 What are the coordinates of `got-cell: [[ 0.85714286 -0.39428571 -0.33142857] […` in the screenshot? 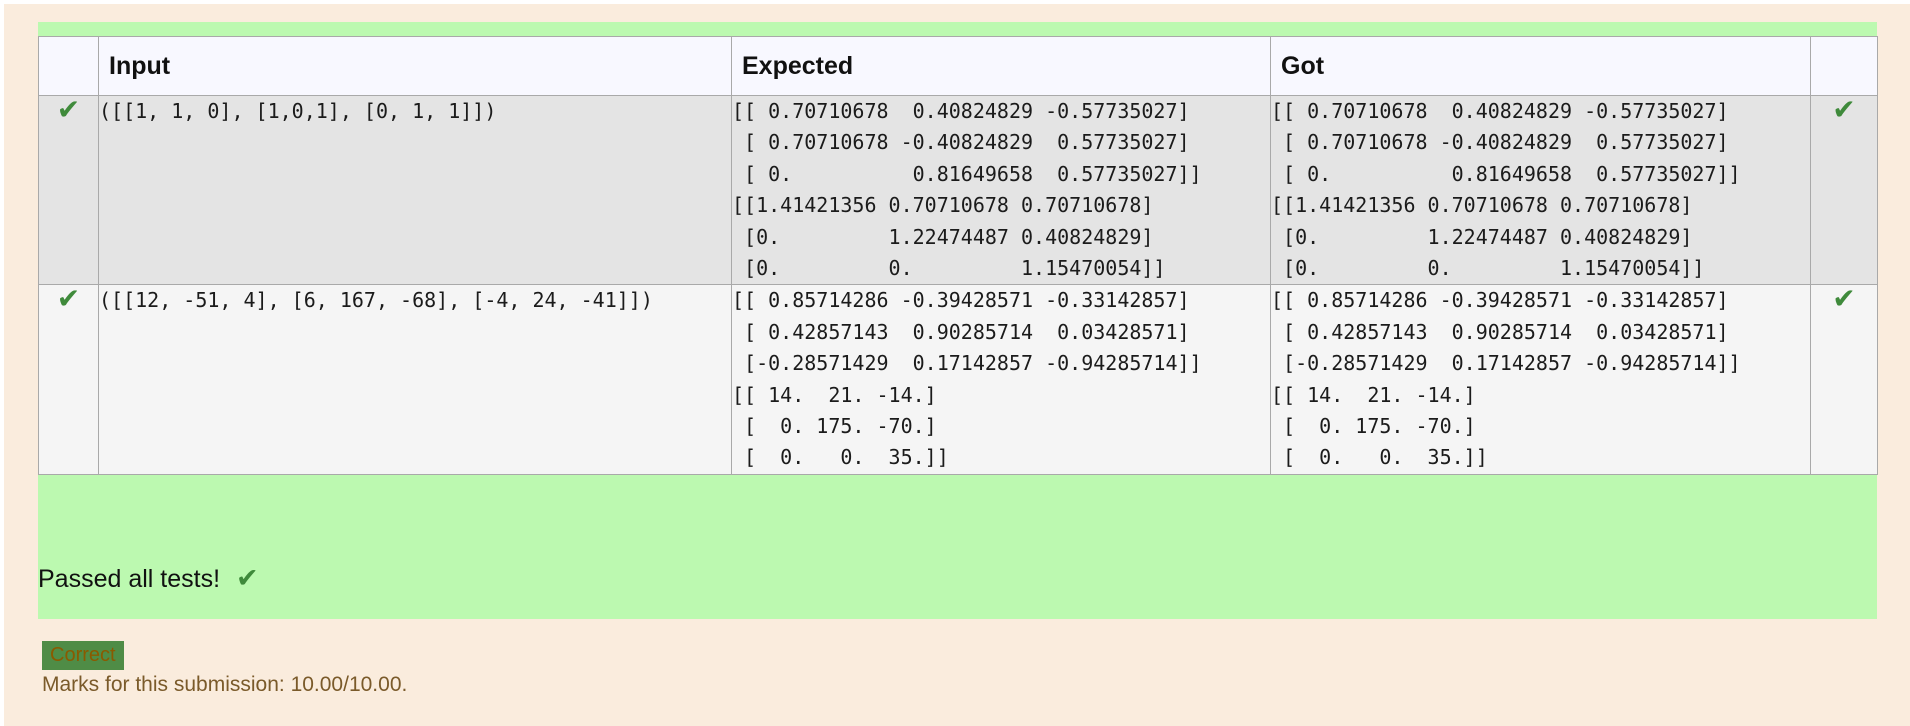 It's located at (1540, 379).